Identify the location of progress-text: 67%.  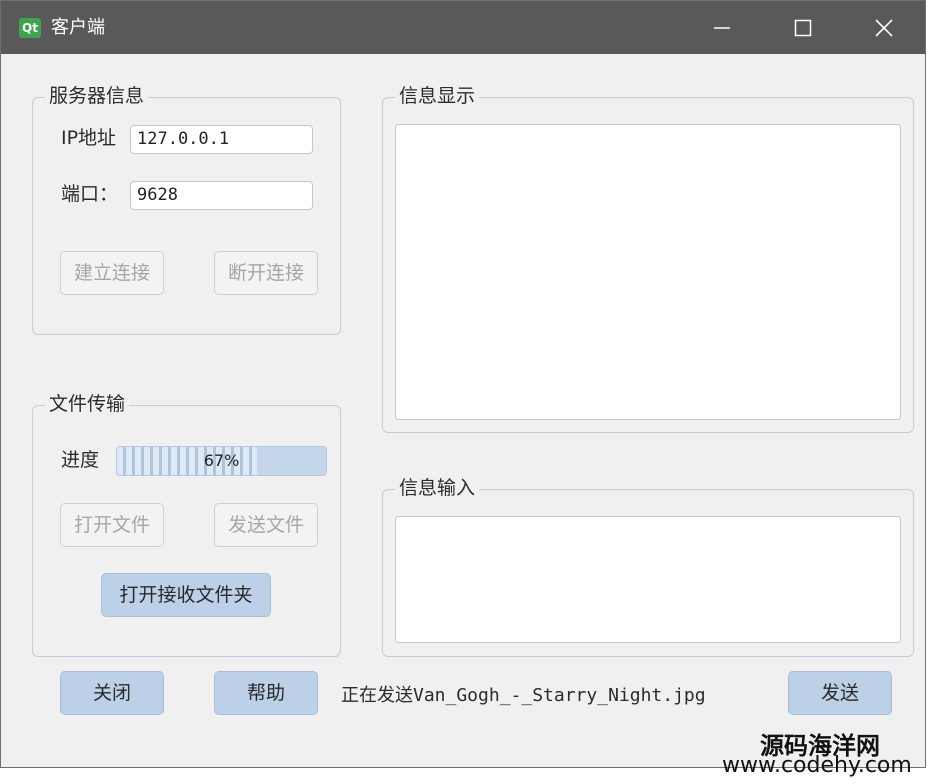
(221, 460).